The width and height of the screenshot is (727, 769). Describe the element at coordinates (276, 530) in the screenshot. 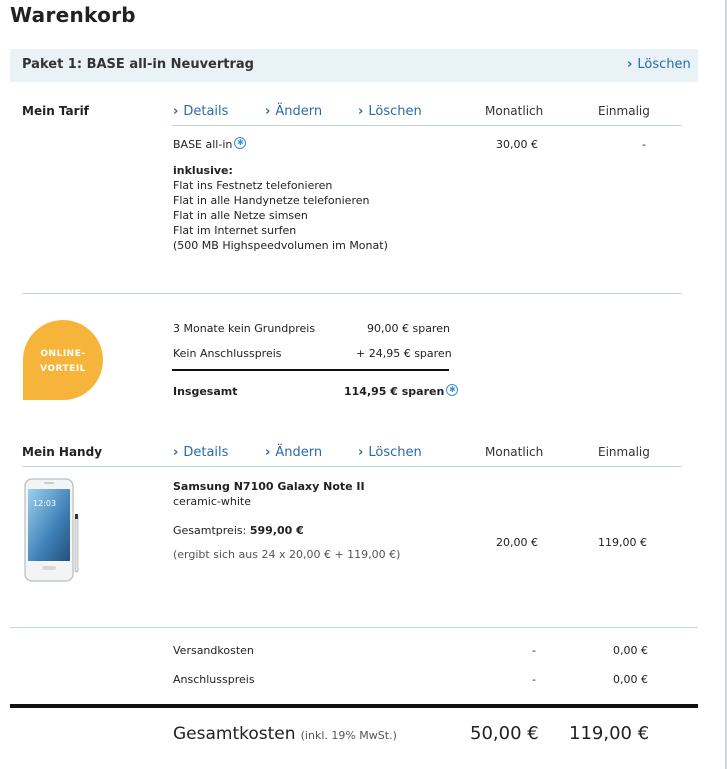

I see `handy-price-value: 599,00 €` at that location.